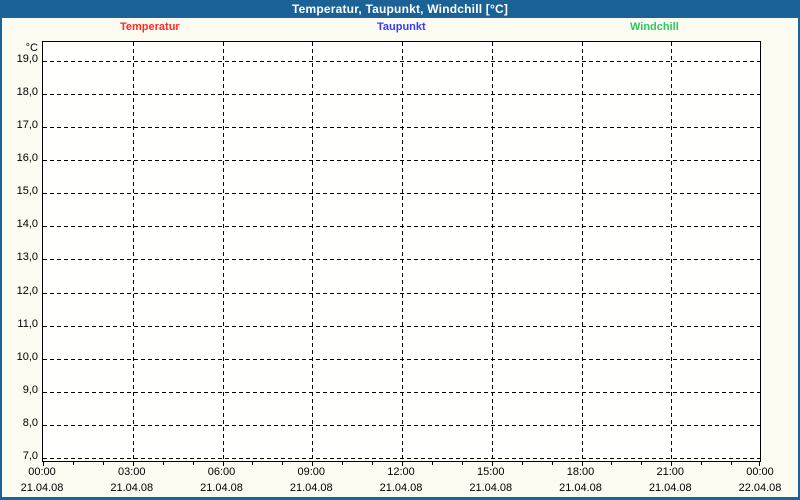  I want to click on y-tick-label: 18,0, so click(27, 92).